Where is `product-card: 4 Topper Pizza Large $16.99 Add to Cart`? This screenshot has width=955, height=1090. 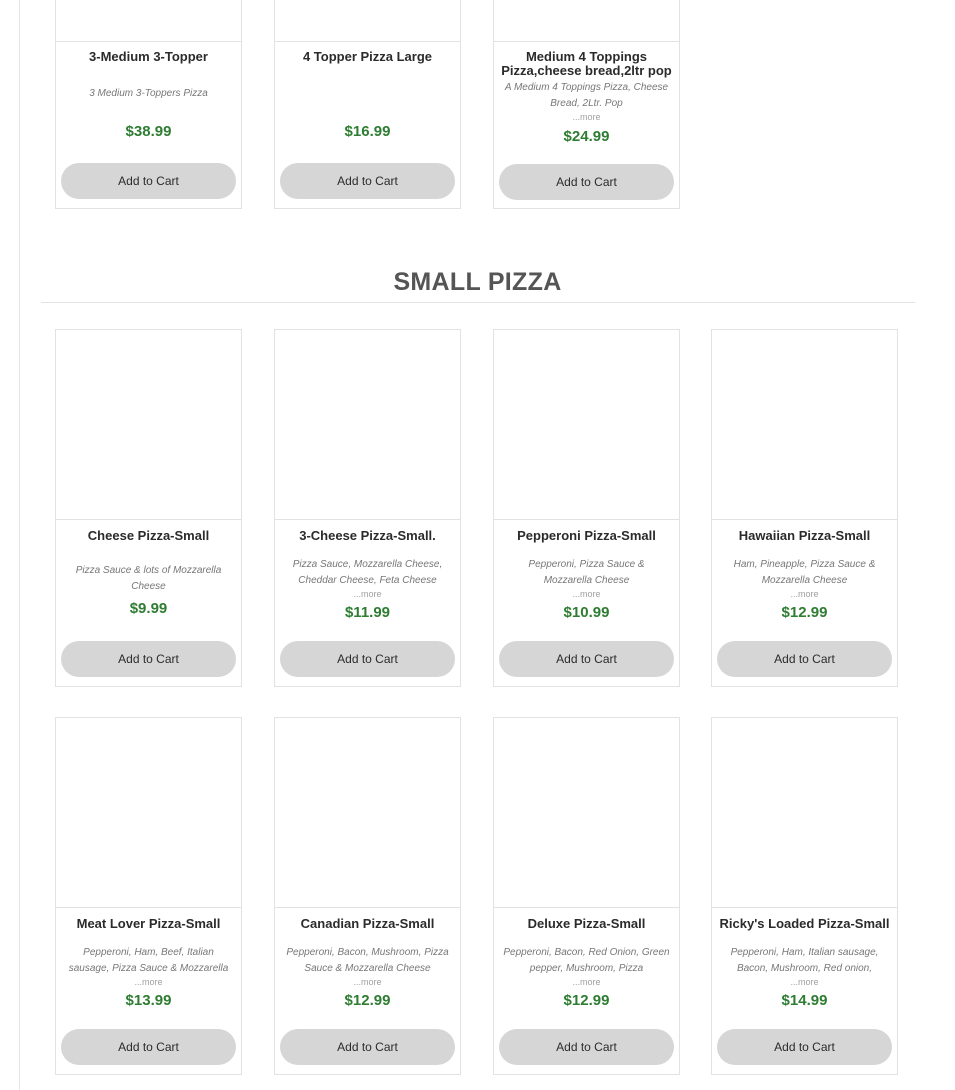
product-card: 4 Topper Pizza Large $16.99 Add to Cart is located at coordinates (367, 104).